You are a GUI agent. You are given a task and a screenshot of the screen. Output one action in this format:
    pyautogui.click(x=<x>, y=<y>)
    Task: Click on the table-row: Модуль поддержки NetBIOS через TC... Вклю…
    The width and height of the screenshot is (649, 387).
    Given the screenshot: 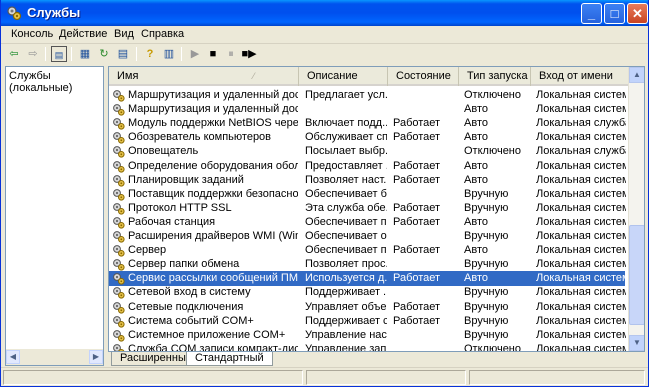 What is the action you would take?
    pyautogui.click(x=367, y=123)
    